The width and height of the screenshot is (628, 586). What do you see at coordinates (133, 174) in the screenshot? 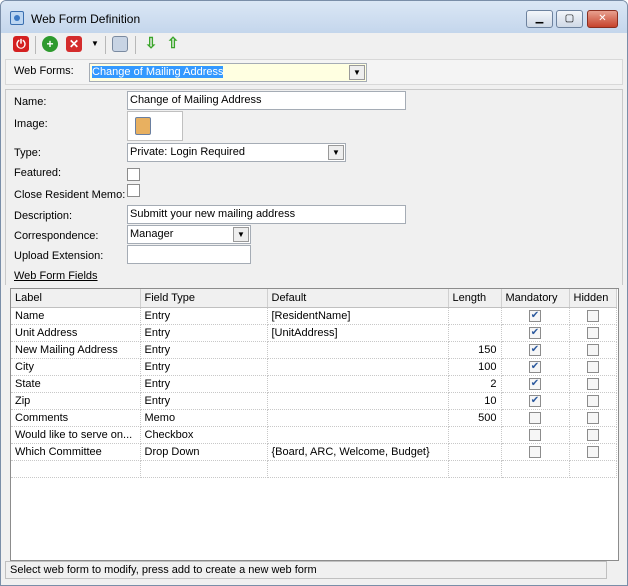
I see `featured-checkbox` at bounding box center [133, 174].